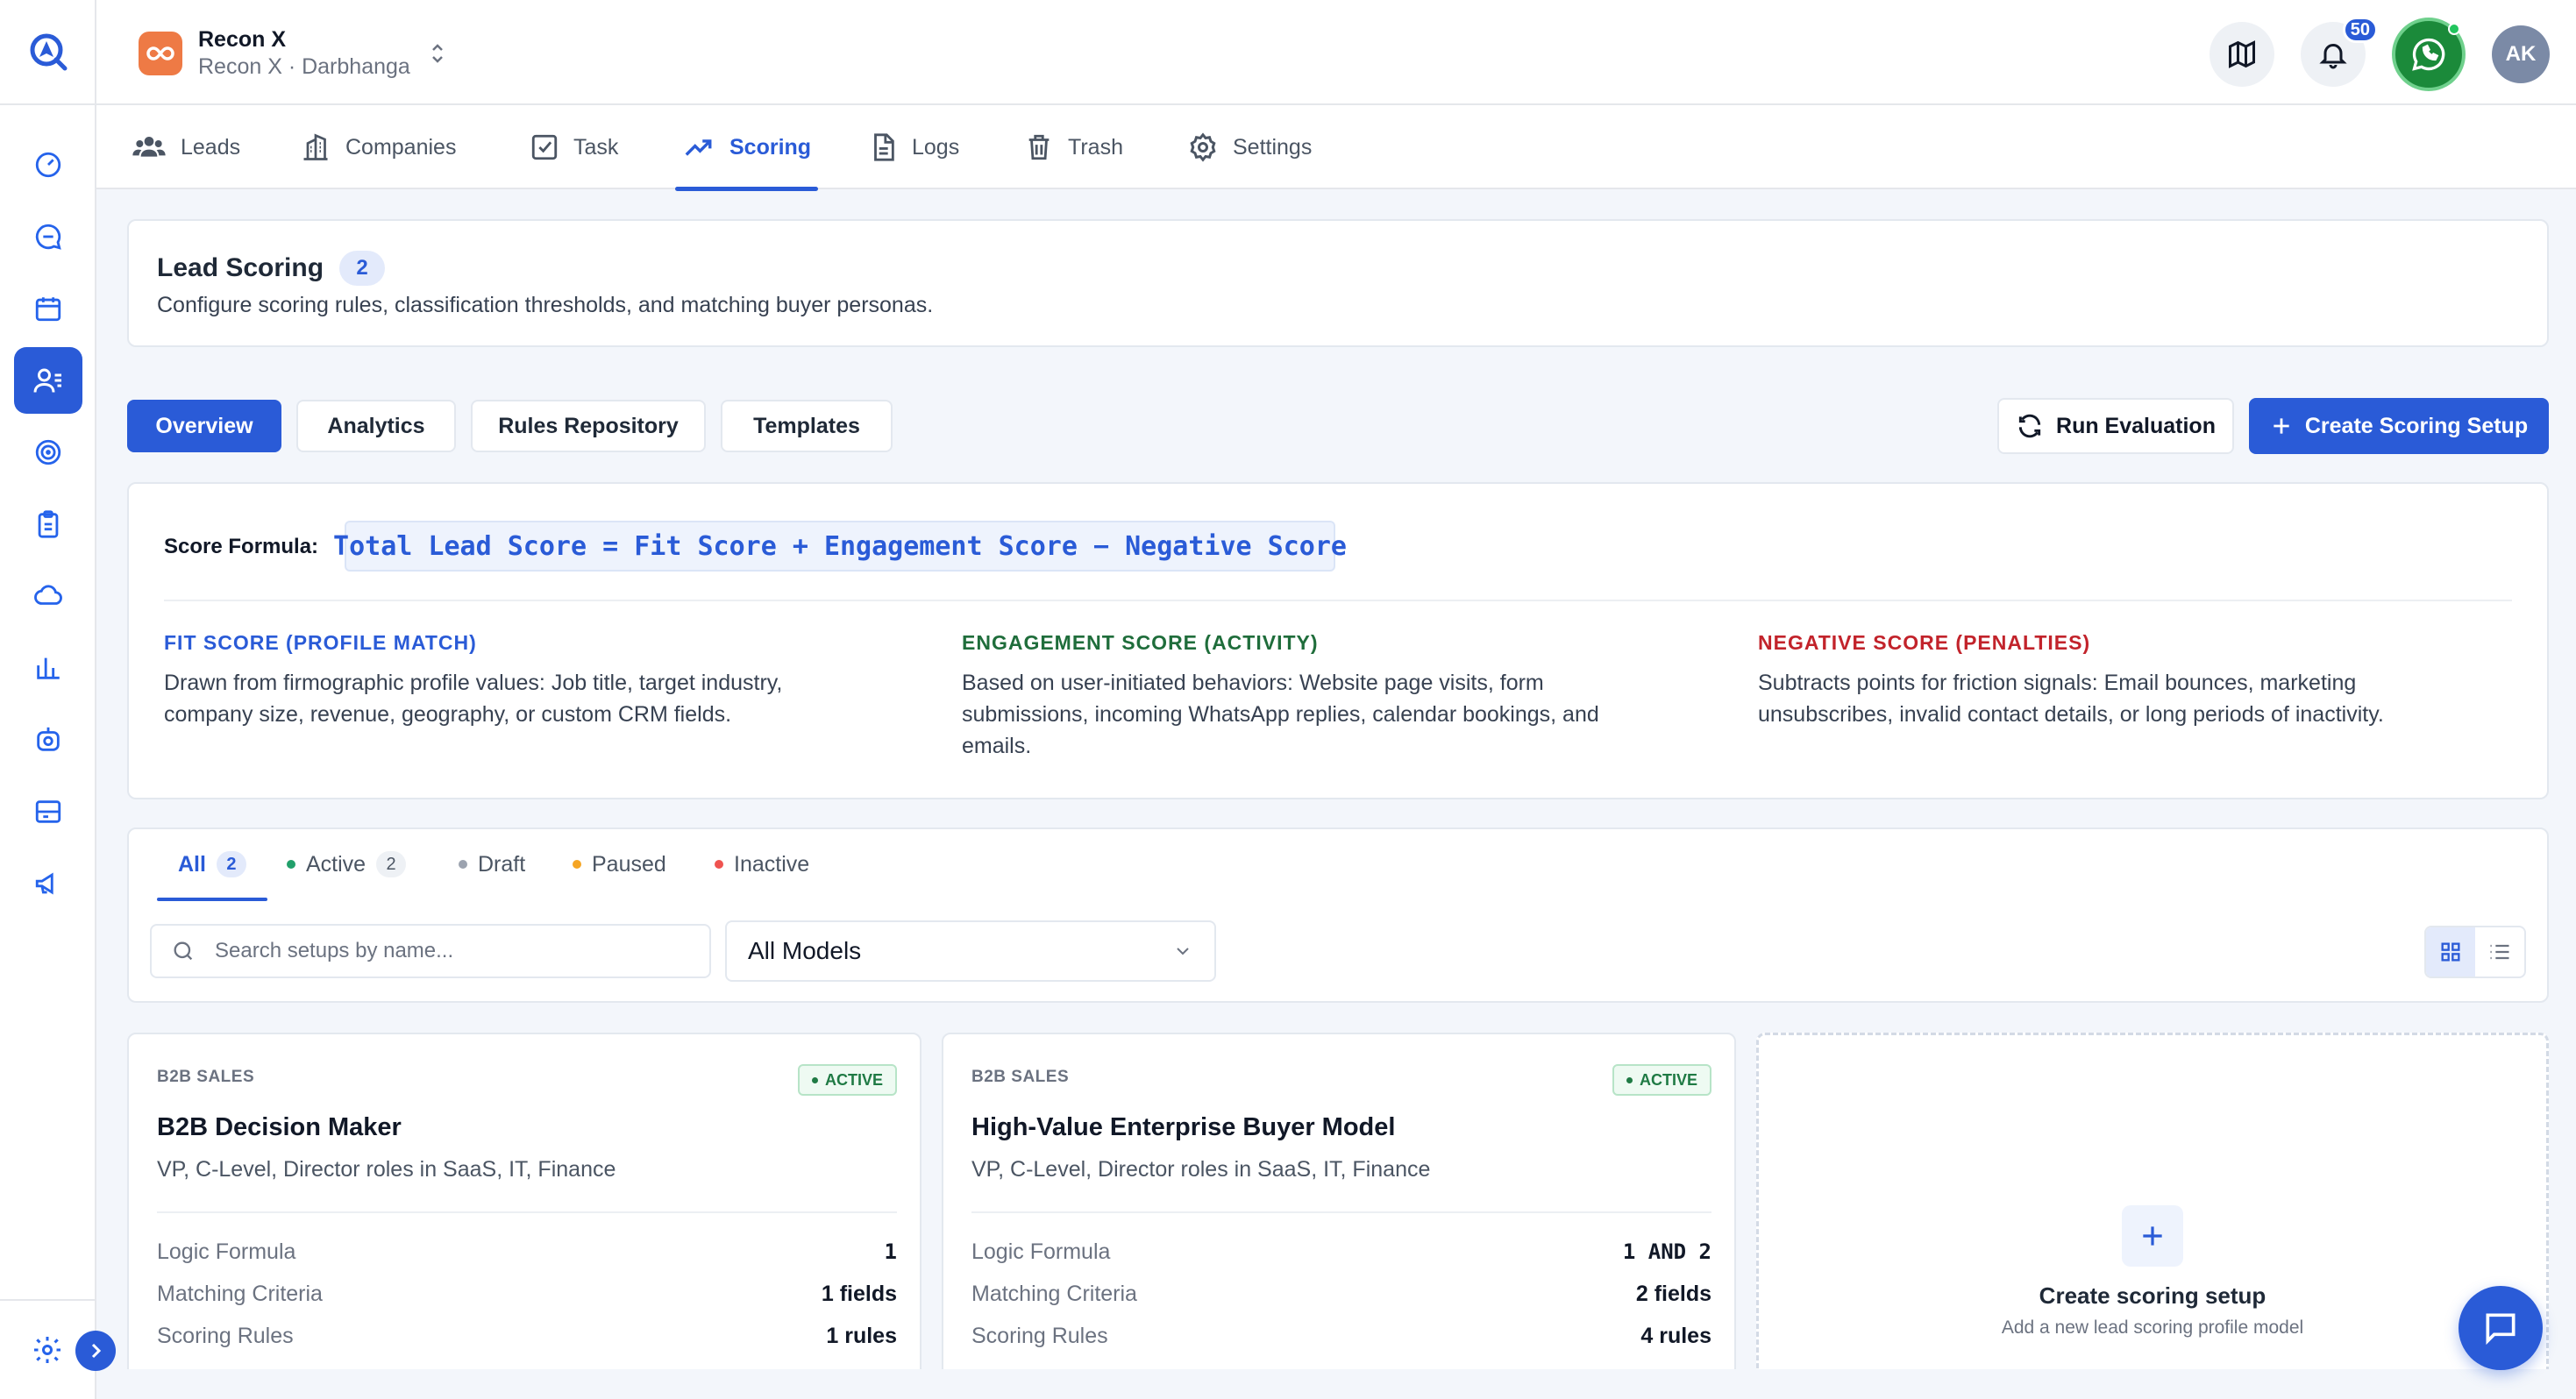 The height and width of the screenshot is (1399, 2576). What do you see at coordinates (48, 811) in the screenshot?
I see `rail-inbox` at bounding box center [48, 811].